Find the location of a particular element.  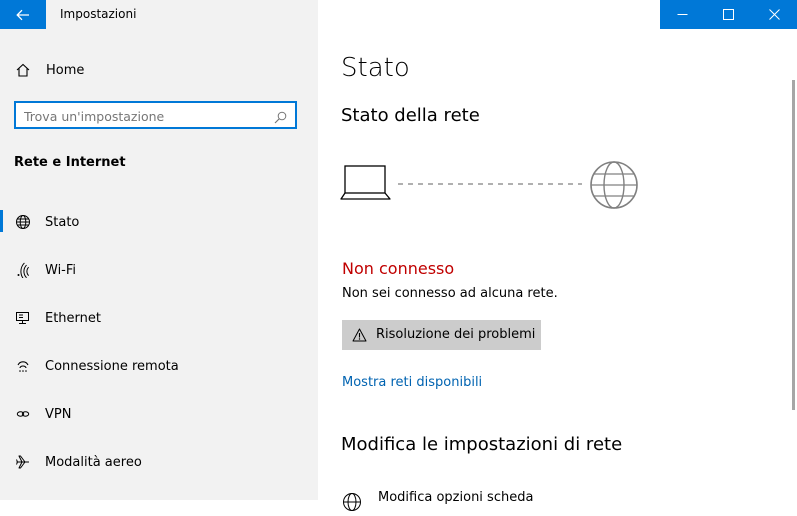

connection-status-description: Non sei connesso ad alcuna rete. is located at coordinates (450, 293).